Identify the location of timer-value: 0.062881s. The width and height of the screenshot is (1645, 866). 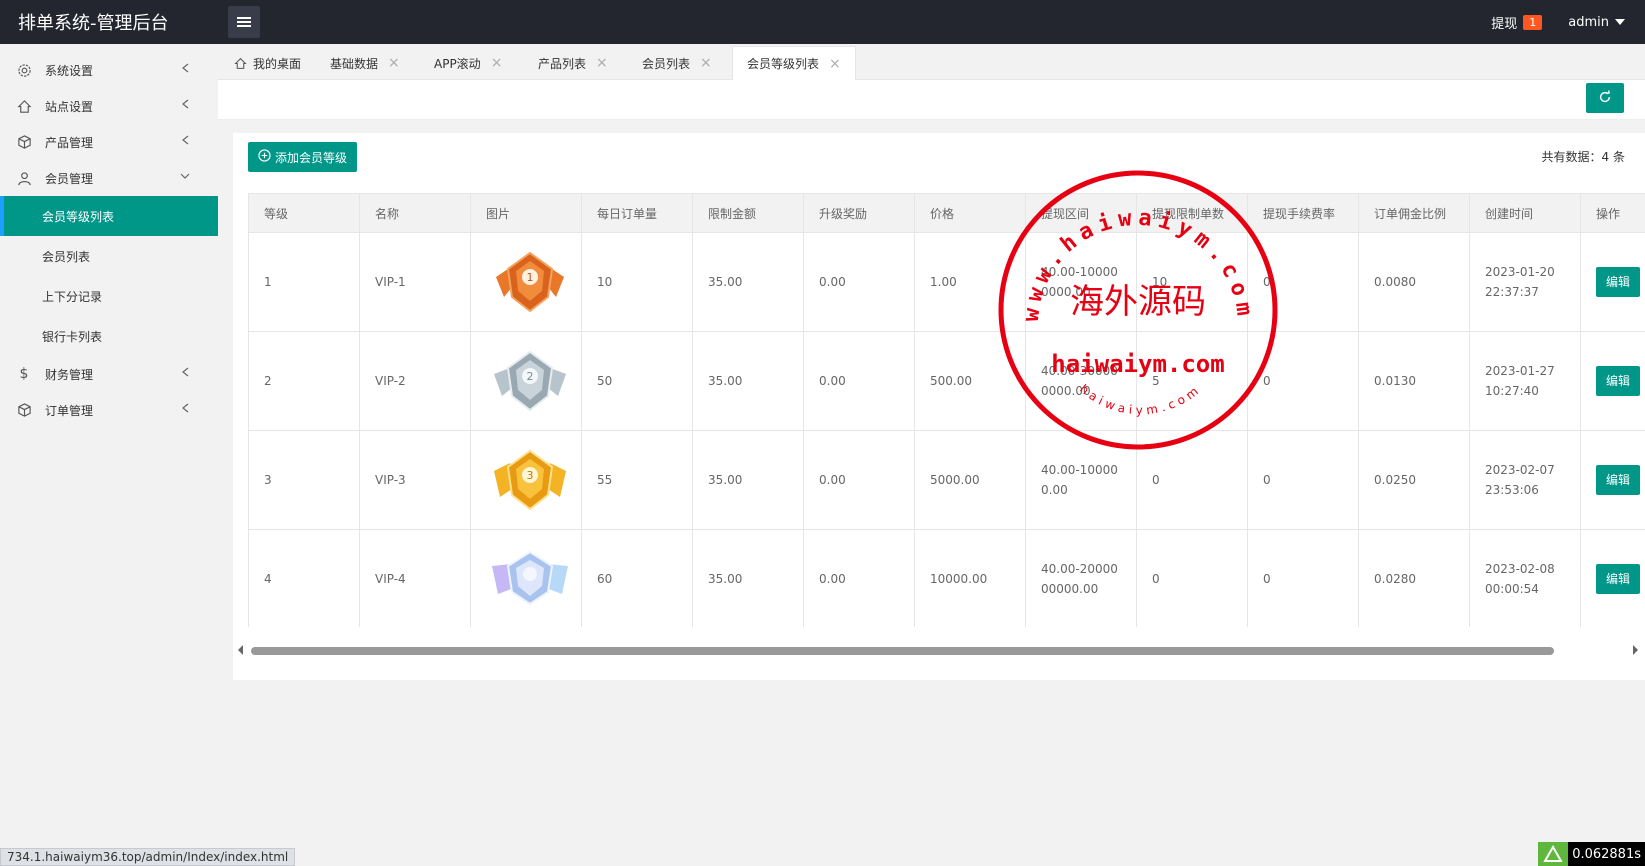
(1606, 854).